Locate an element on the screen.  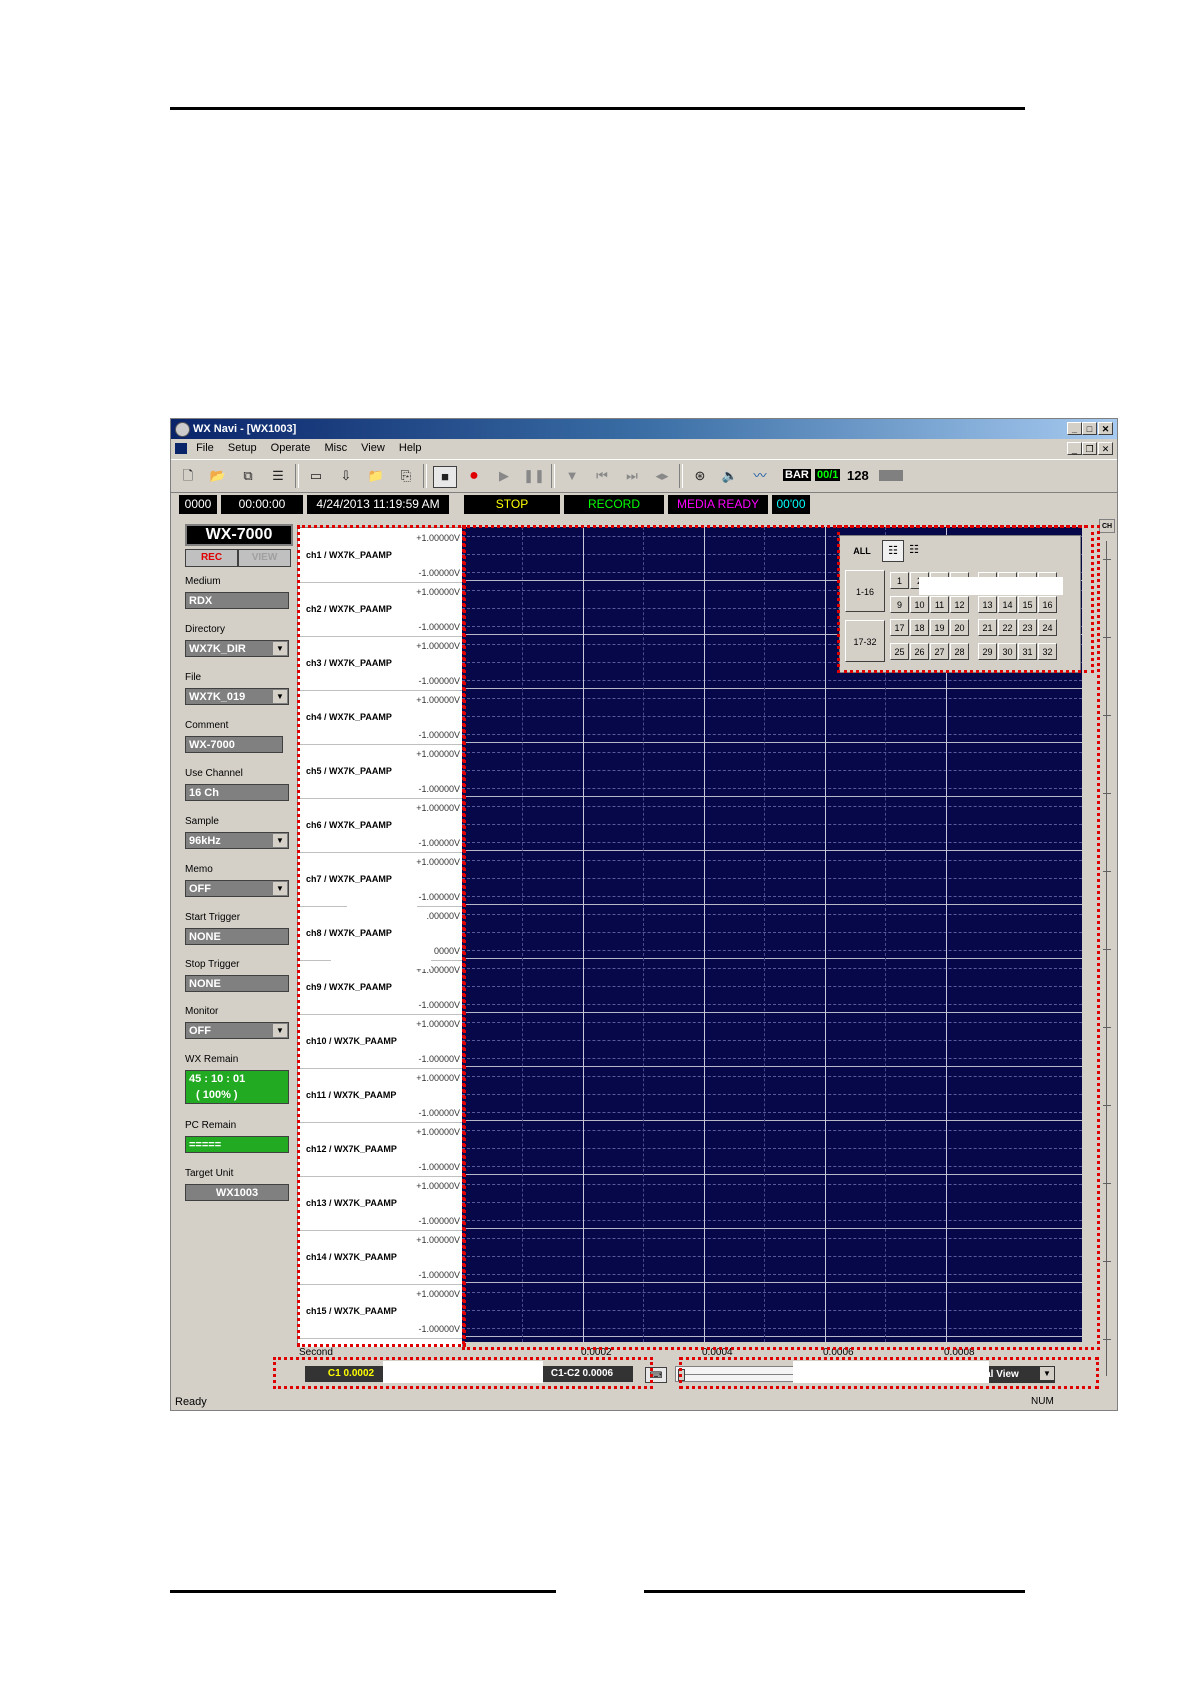
counter-display: 0000 is located at coordinates (198, 504).